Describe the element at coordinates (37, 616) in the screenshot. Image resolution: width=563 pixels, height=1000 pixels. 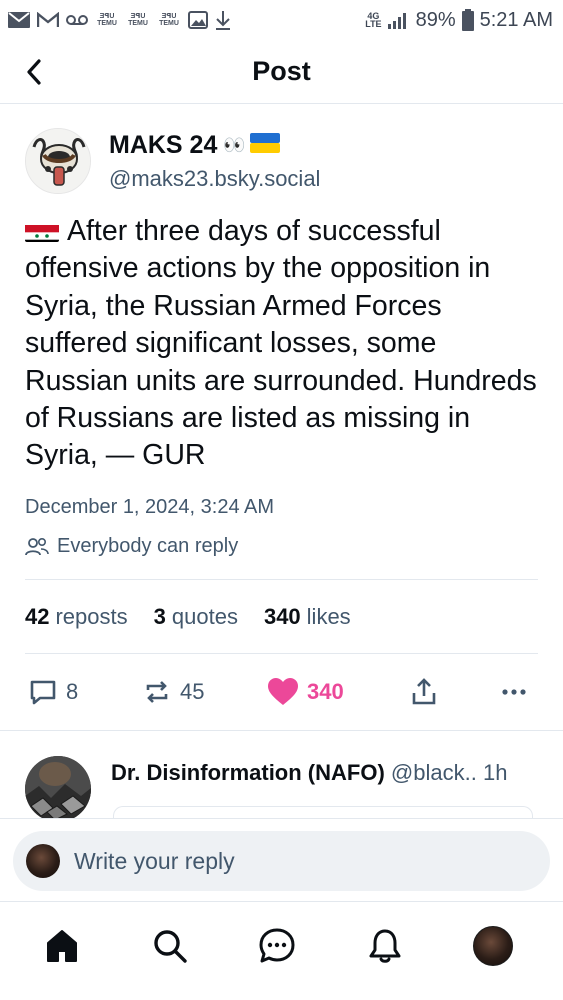
I see `reposts-count: 42` at that location.